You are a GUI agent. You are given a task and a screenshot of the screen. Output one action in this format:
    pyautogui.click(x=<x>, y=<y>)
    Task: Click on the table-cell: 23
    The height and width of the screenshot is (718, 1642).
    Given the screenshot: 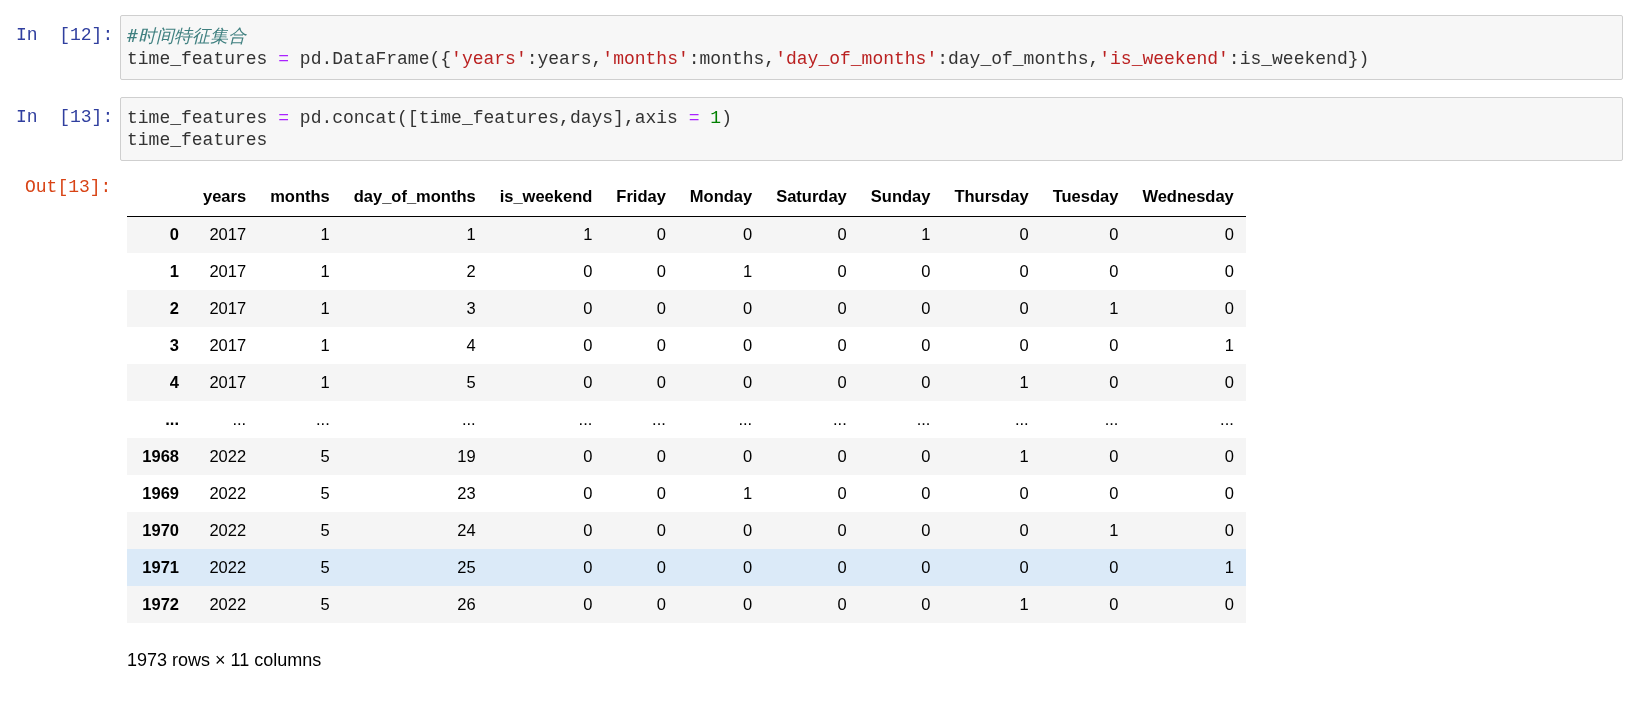 What is the action you would take?
    pyautogui.click(x=414, y=493)
    